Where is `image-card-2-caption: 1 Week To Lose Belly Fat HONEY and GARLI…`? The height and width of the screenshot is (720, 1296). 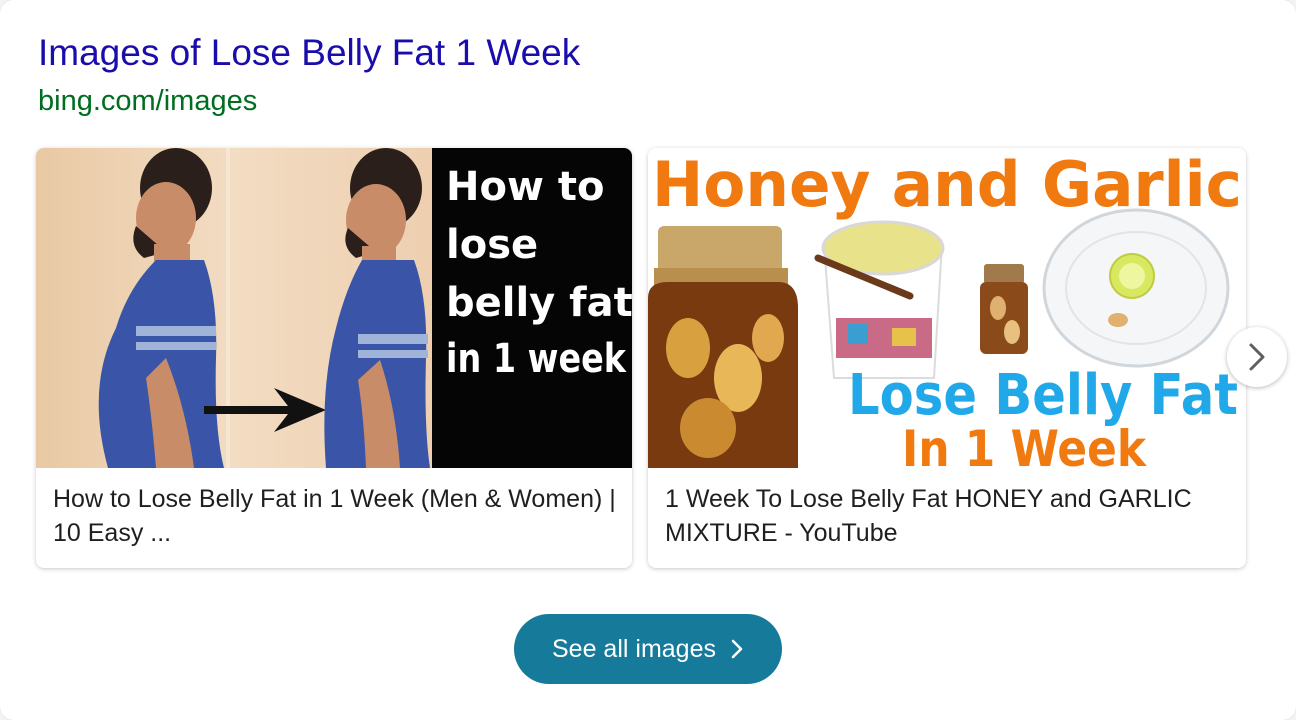
image-card-2-caption: 1 Week To Lose Belly Fat HONEY and GARLI… is located at coordinates (947, 516).